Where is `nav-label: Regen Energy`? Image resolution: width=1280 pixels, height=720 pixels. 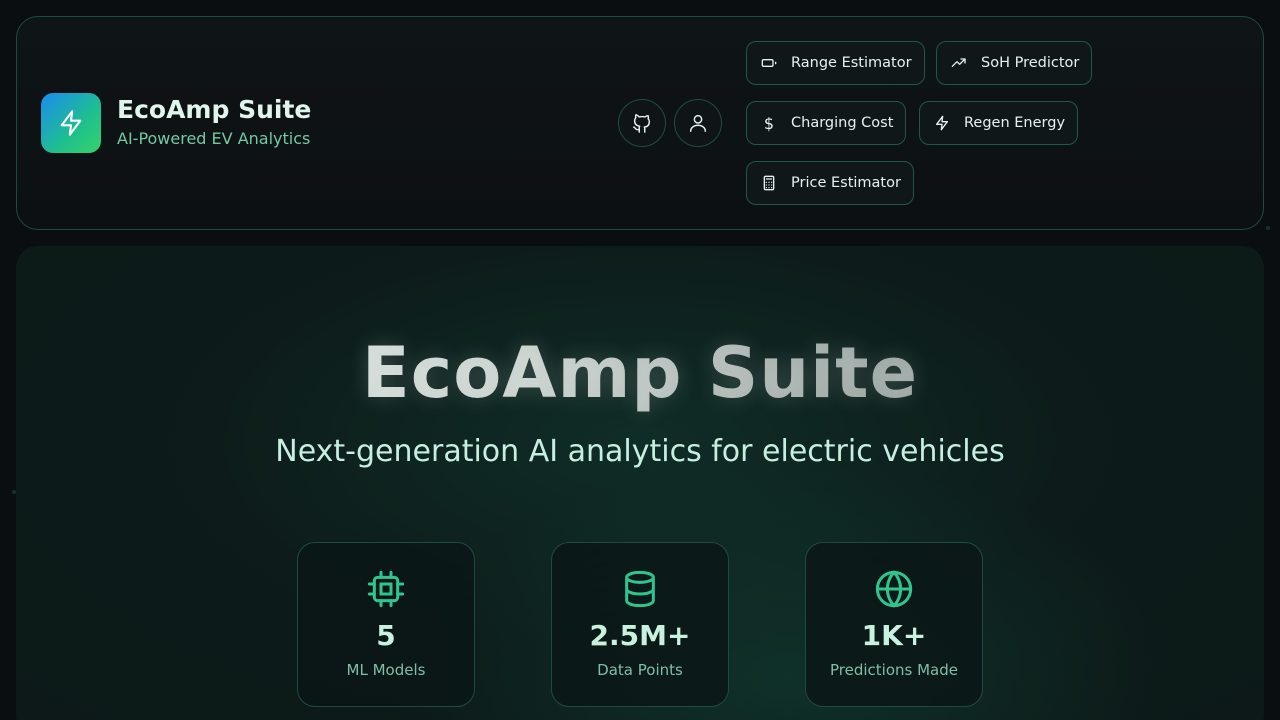
nav-label: Regen Energy is located at coordinates (1015, 123).